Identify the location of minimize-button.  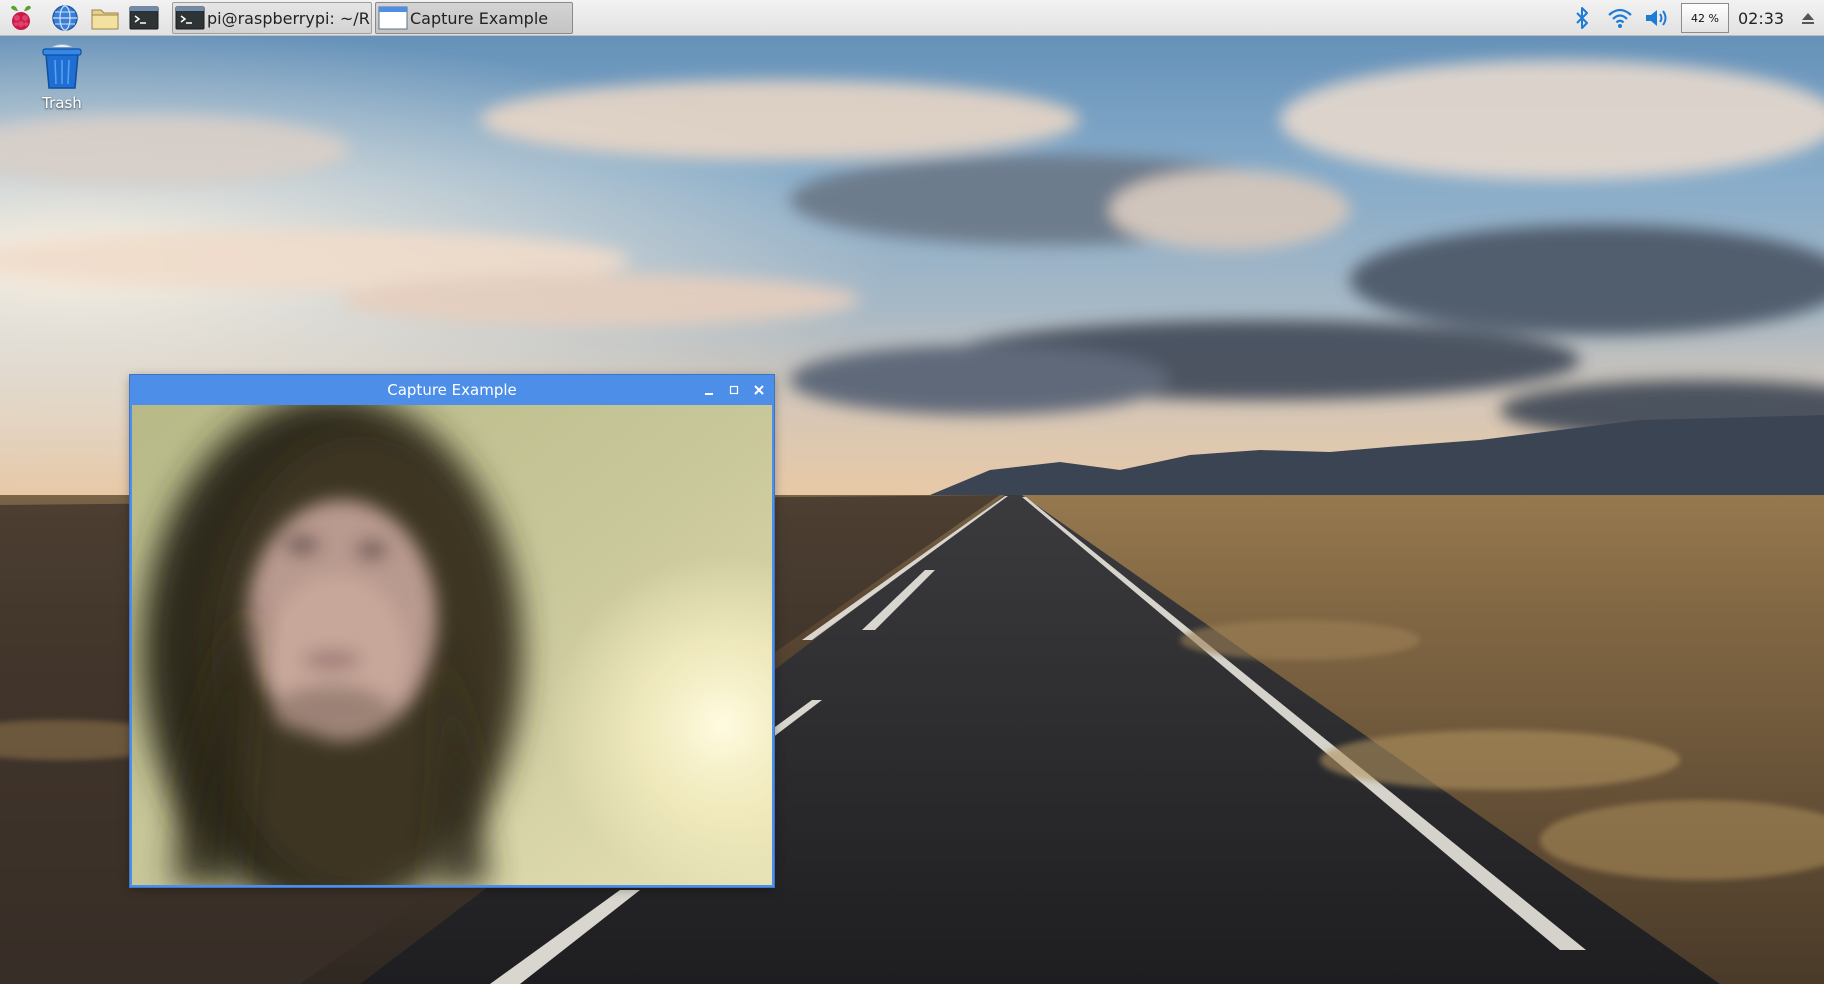
(709, 390).